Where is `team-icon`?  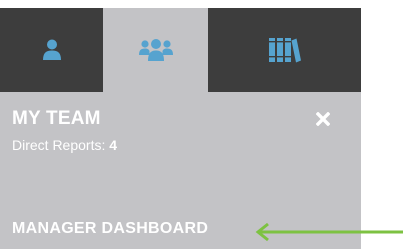
team-icon is located at coordinates (155, 50).